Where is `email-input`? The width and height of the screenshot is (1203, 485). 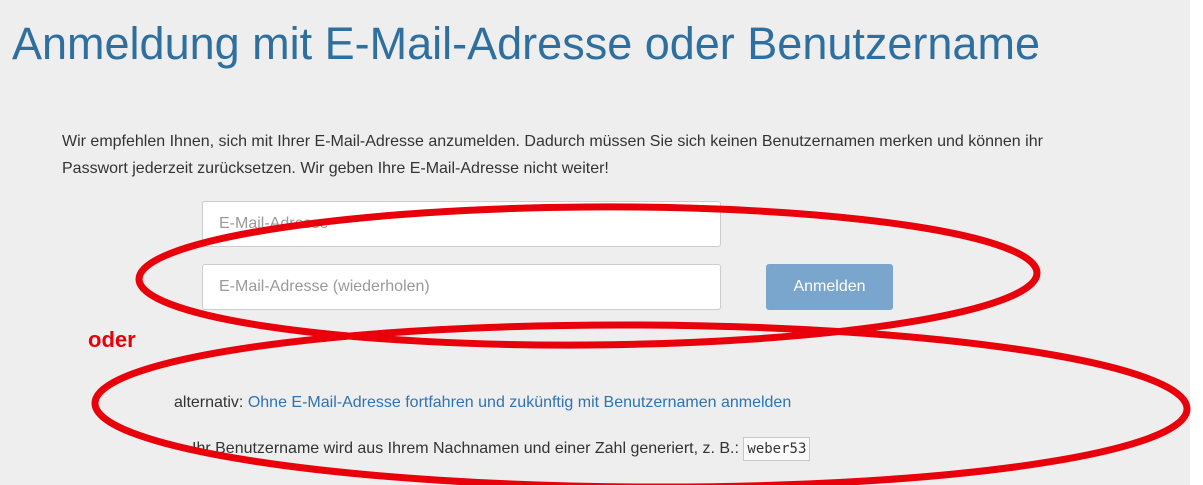
email-input is located at coordinates (461, 224).